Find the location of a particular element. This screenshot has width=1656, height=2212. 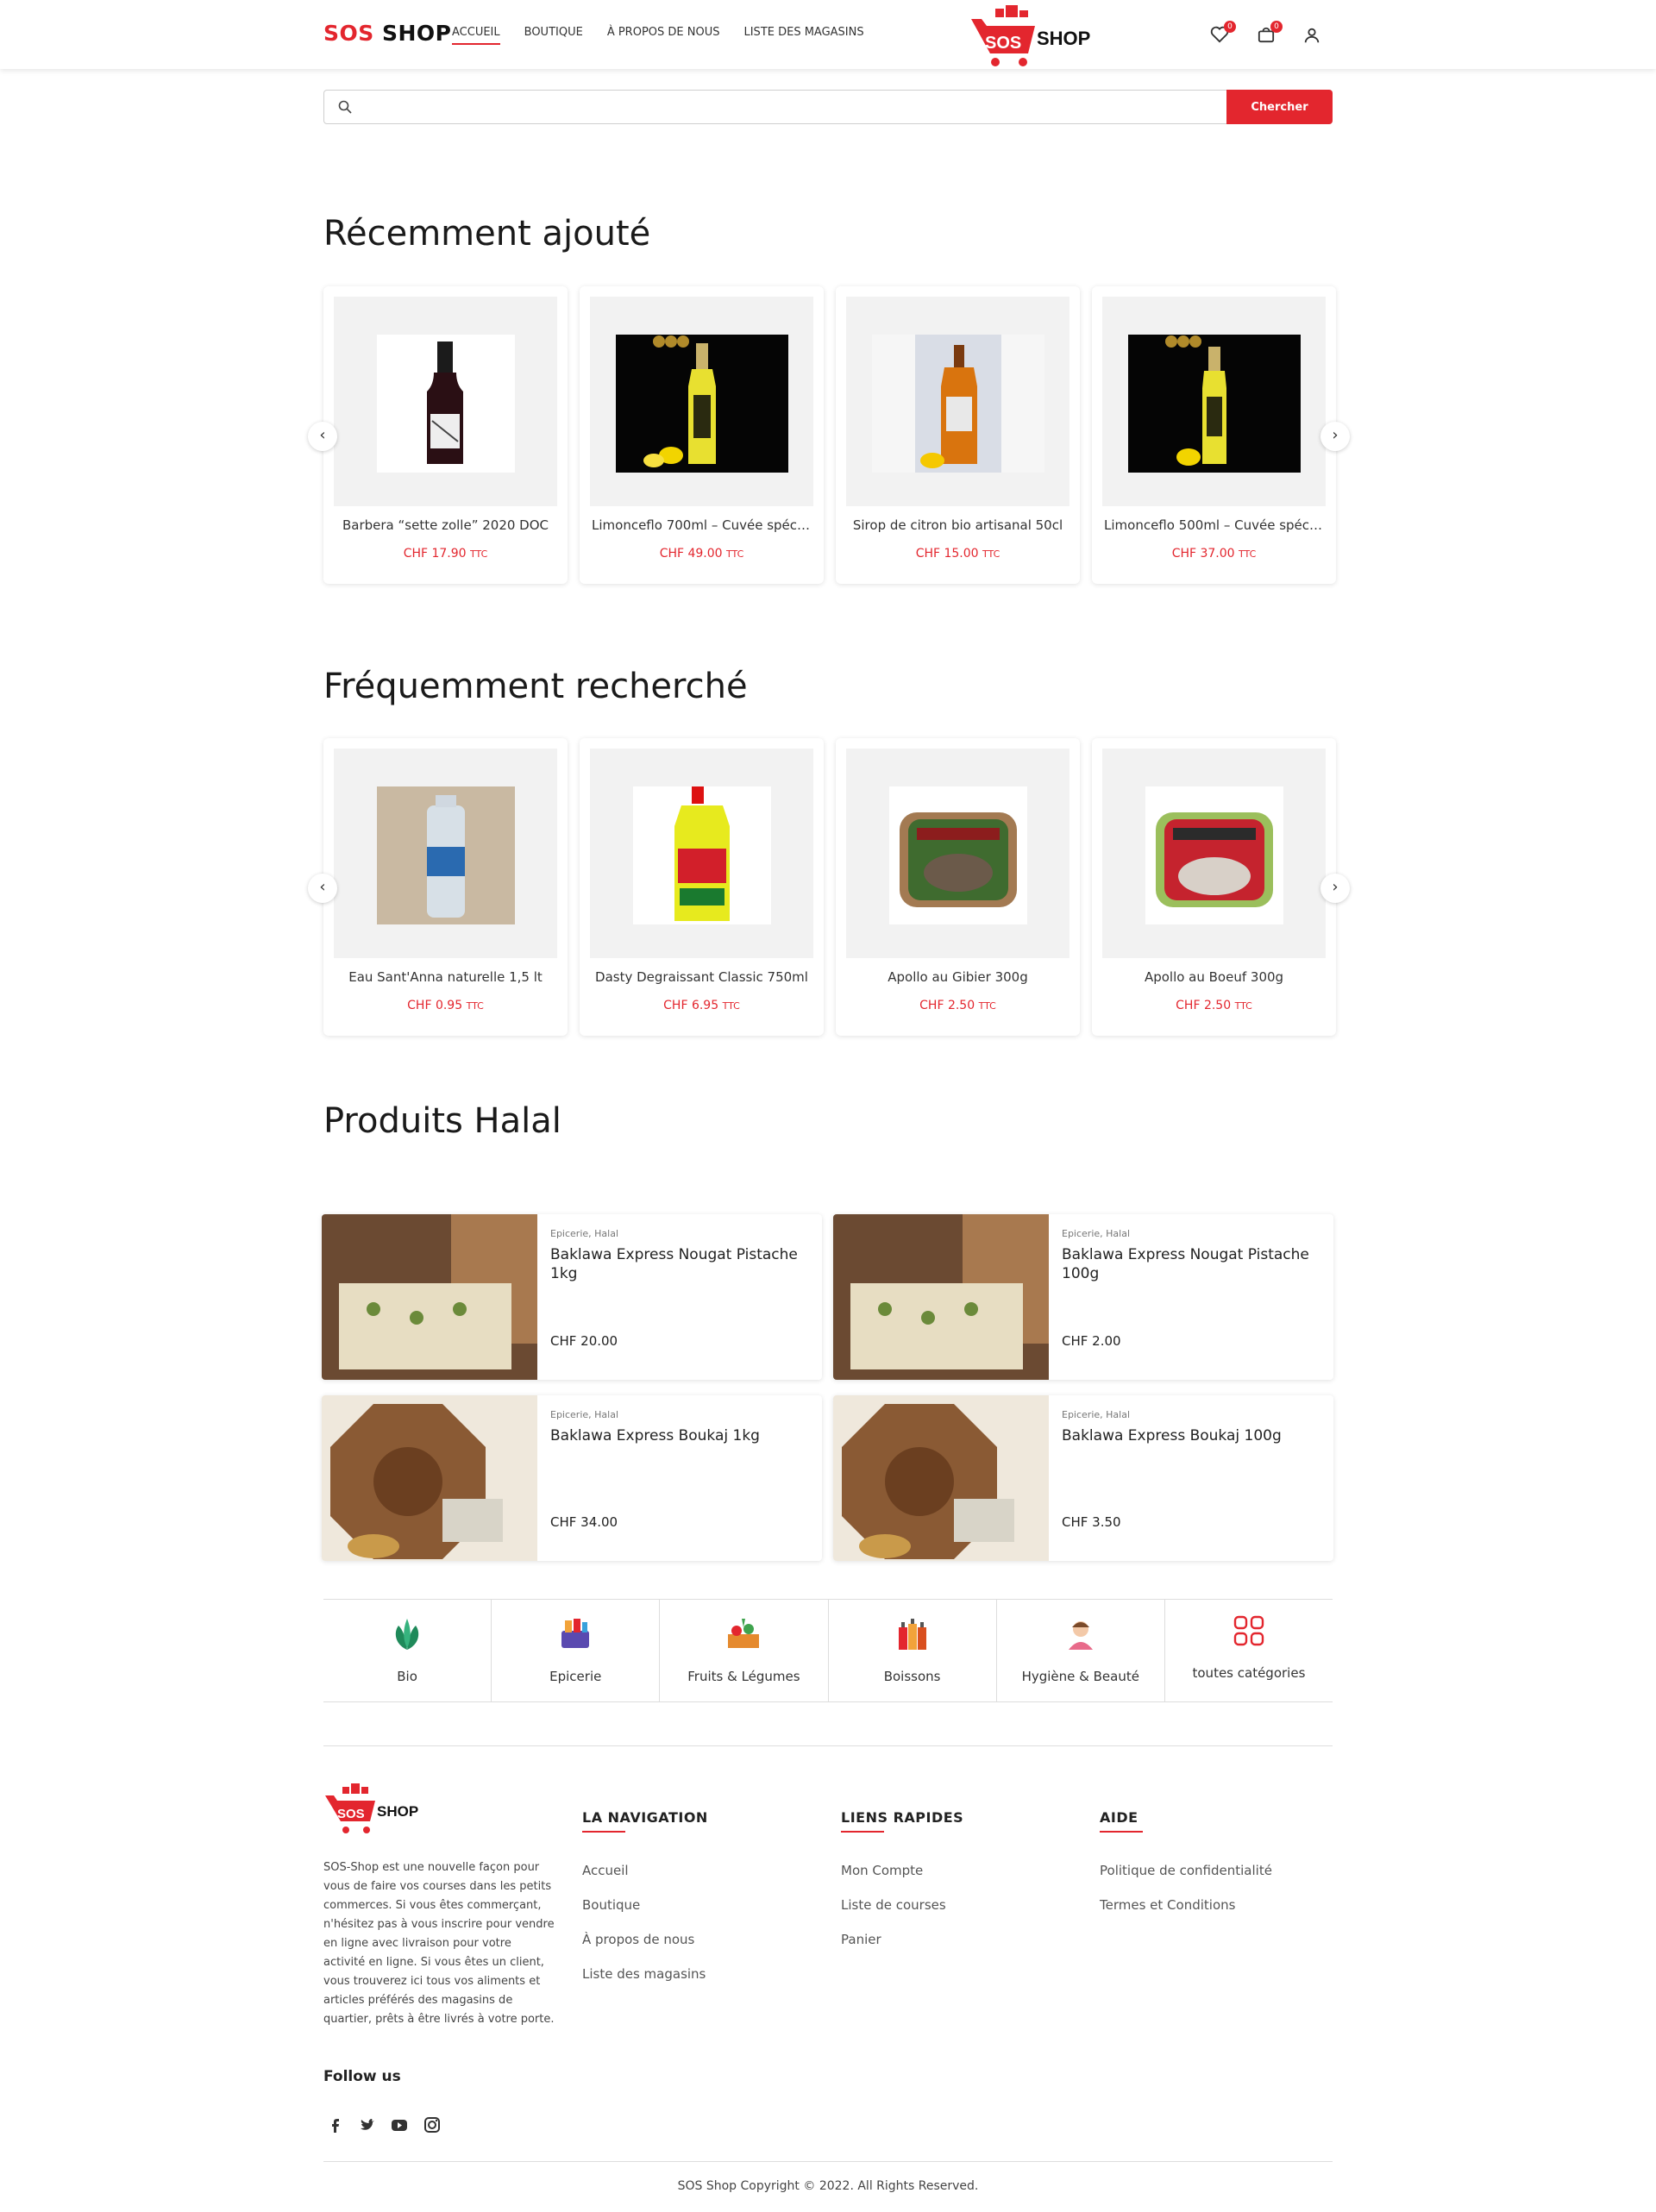

search-bar is located at coordinates (828, 107).